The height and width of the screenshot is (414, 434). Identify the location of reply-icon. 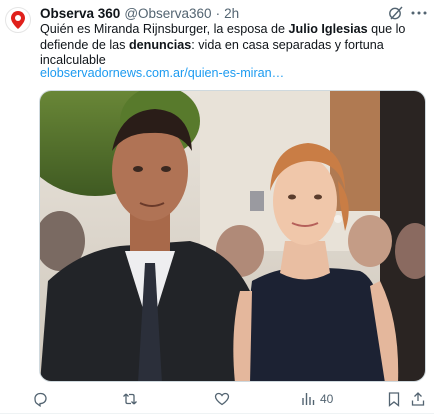
(40, 399).